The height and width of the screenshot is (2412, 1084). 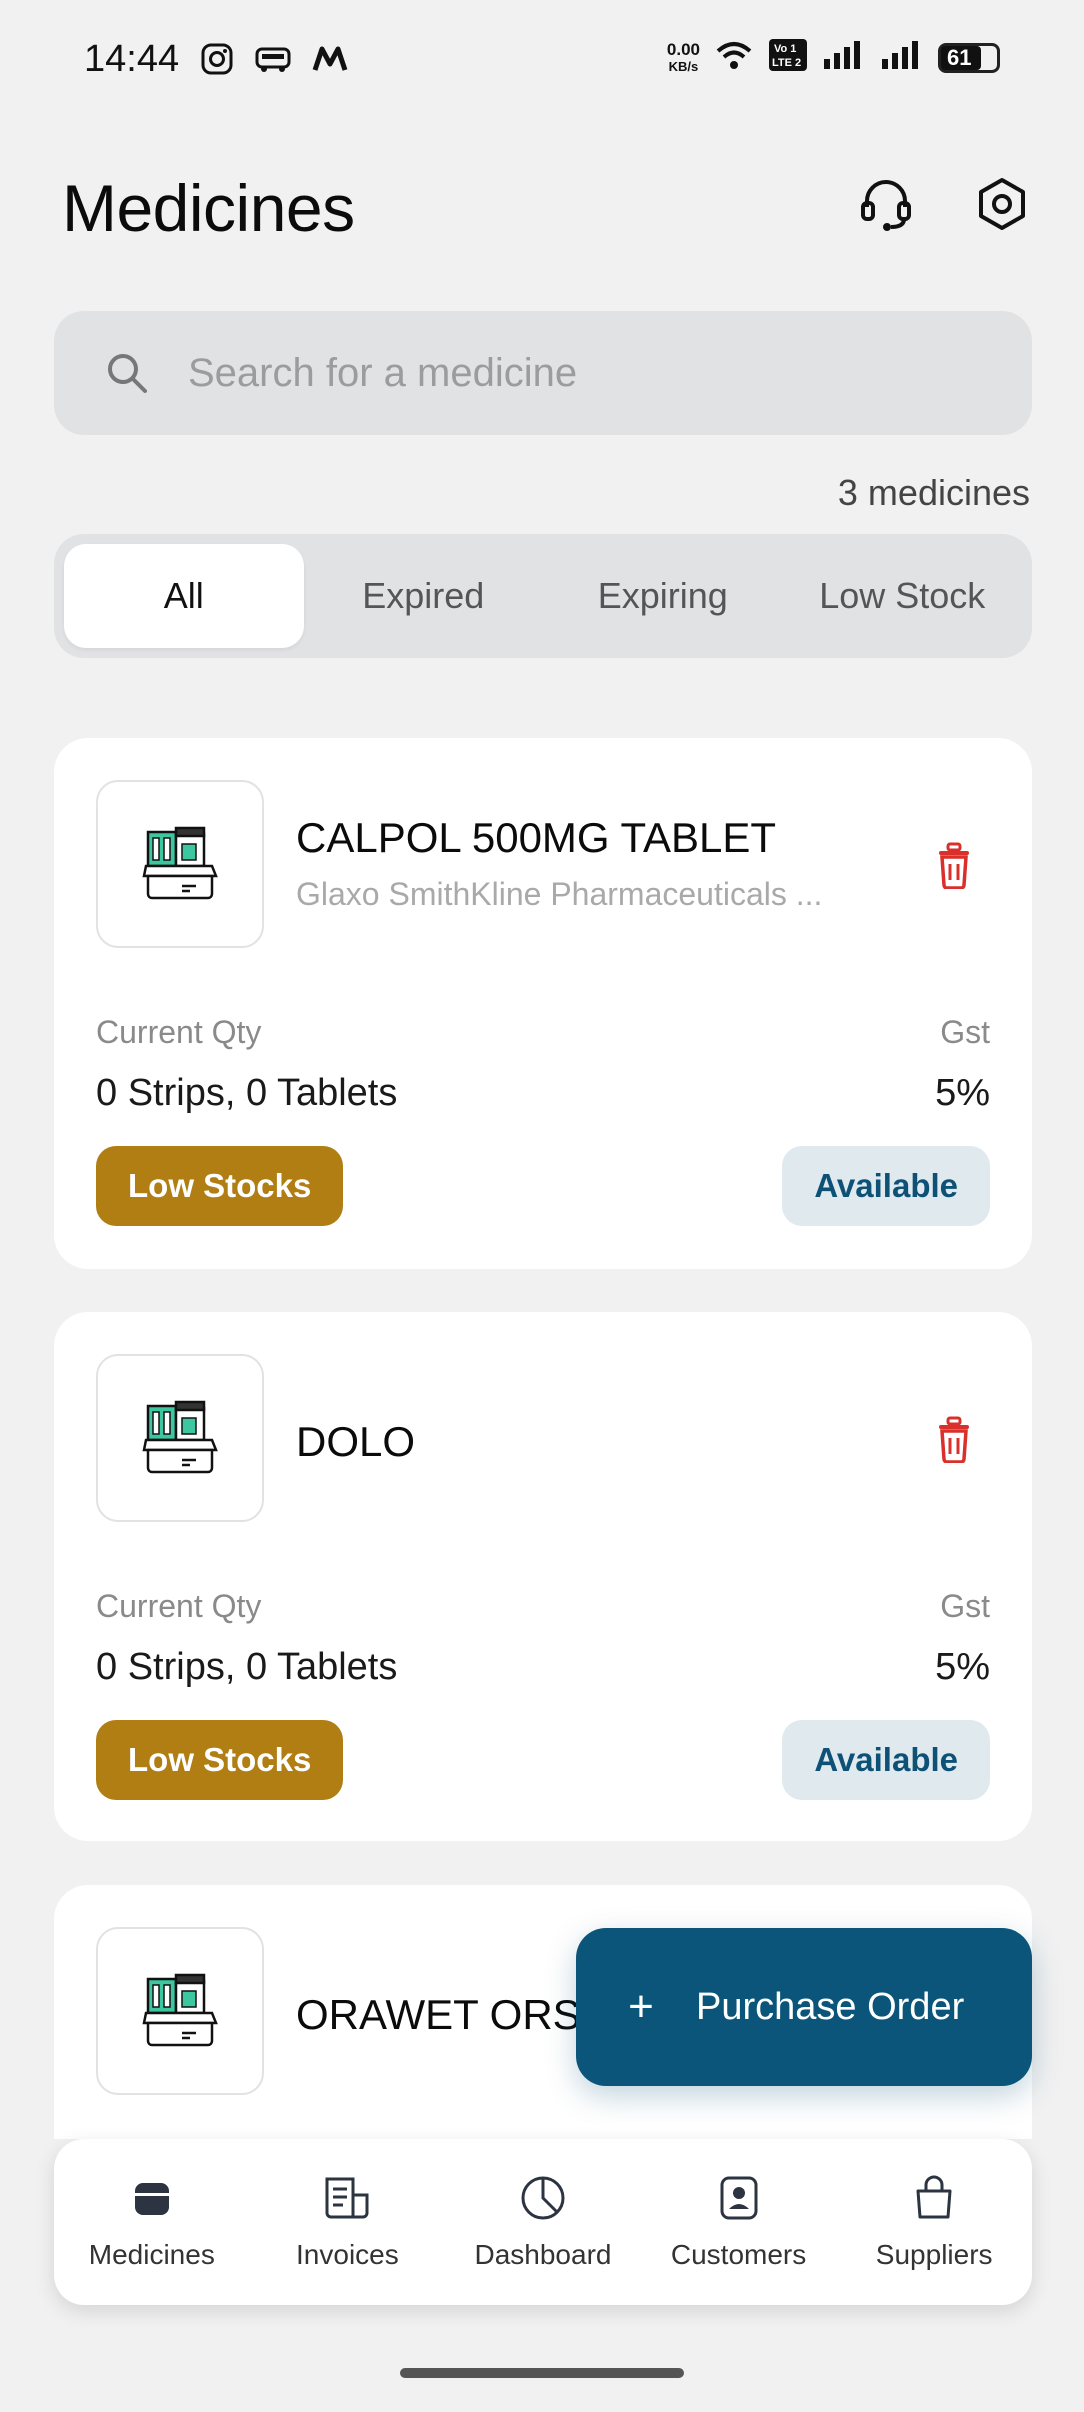 I want to click on invoice-icon, so click(x=347, y=2198).